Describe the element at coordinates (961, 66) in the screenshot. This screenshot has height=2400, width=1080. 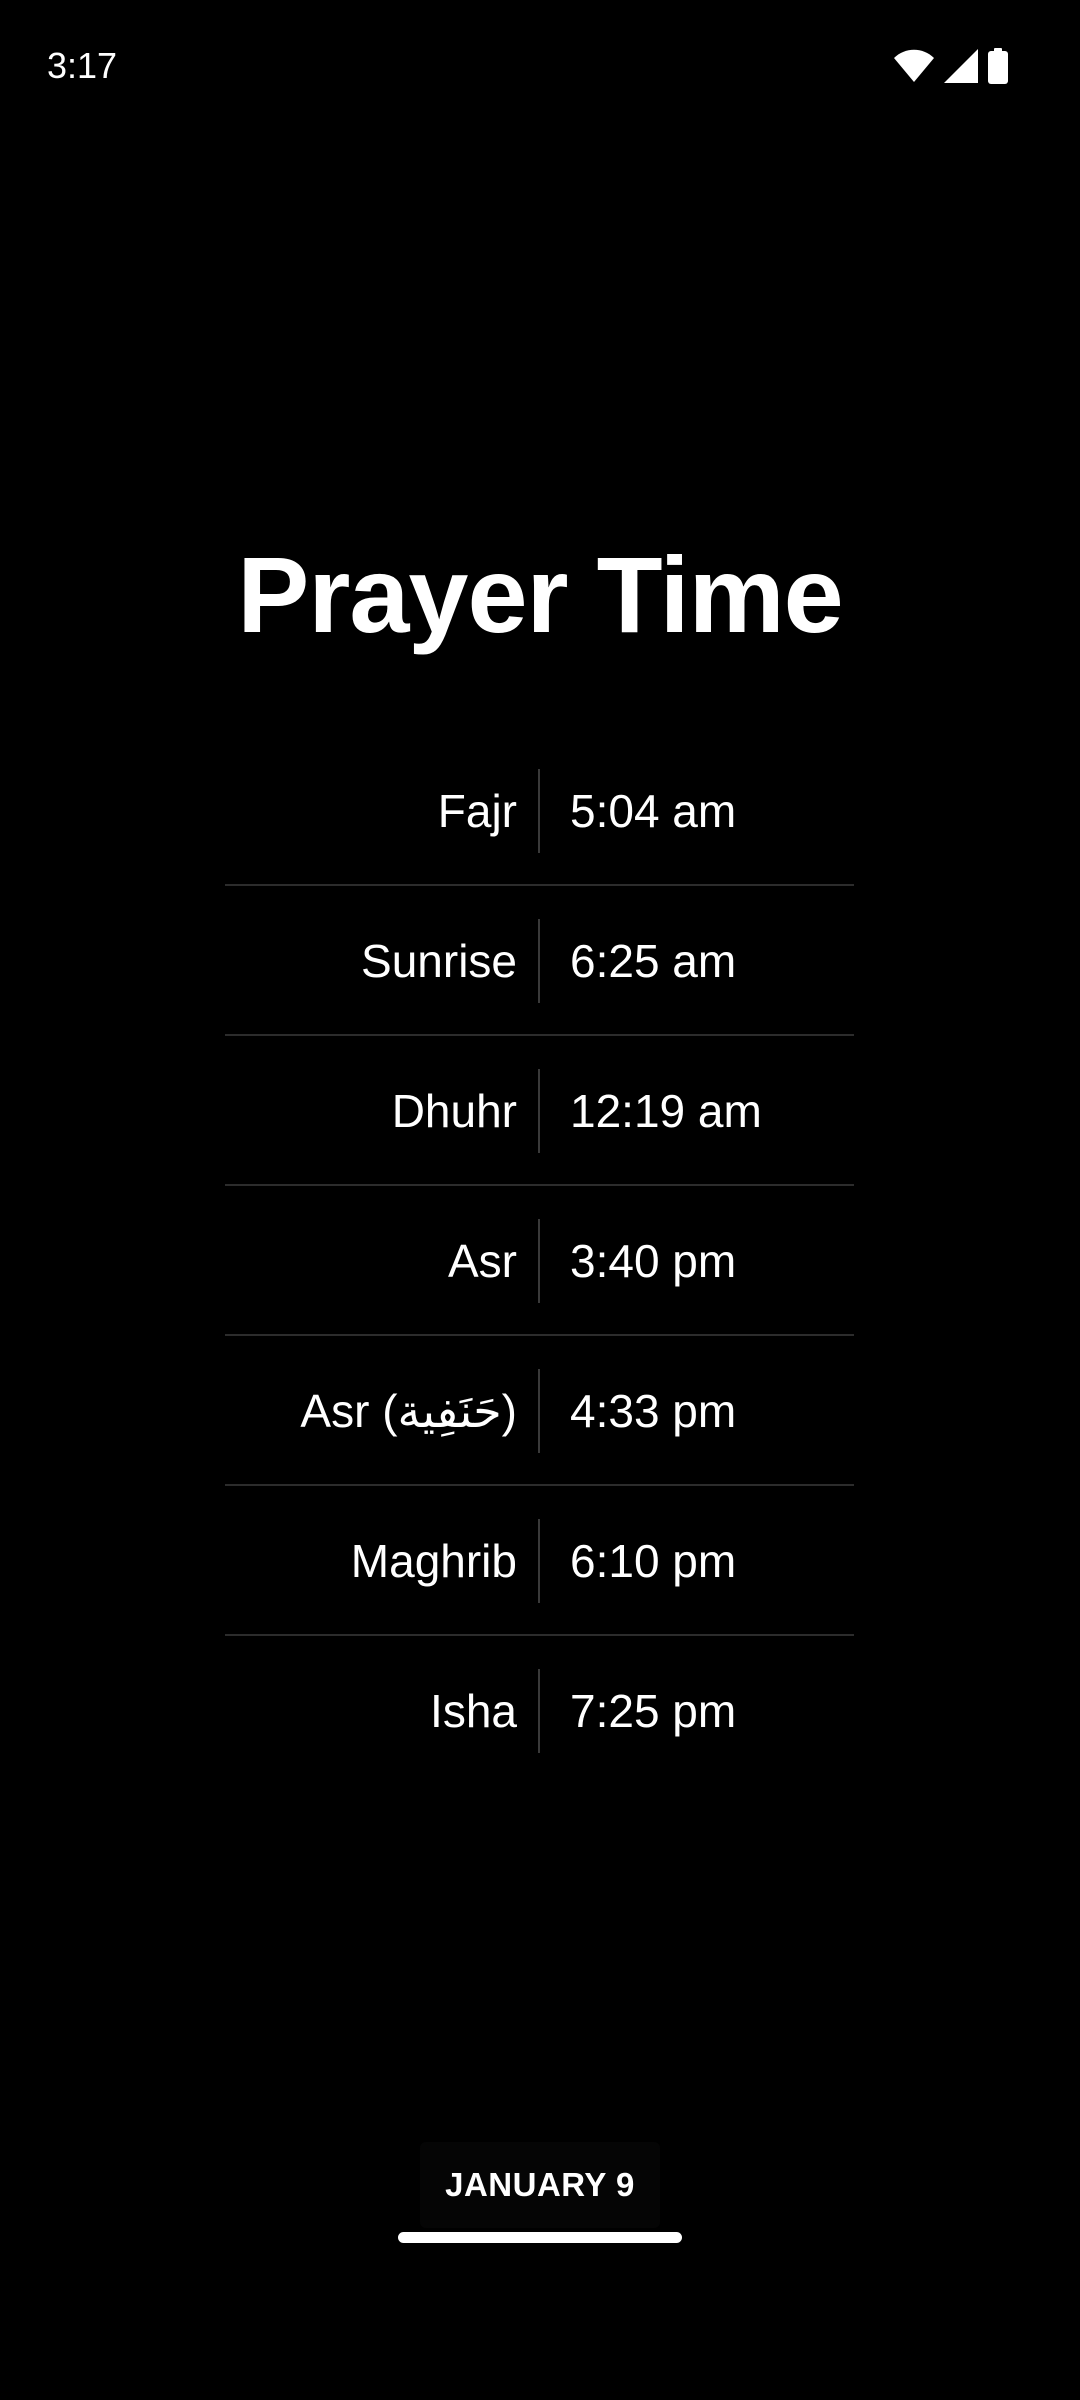
I see `cellular-signal-icon` at that location.